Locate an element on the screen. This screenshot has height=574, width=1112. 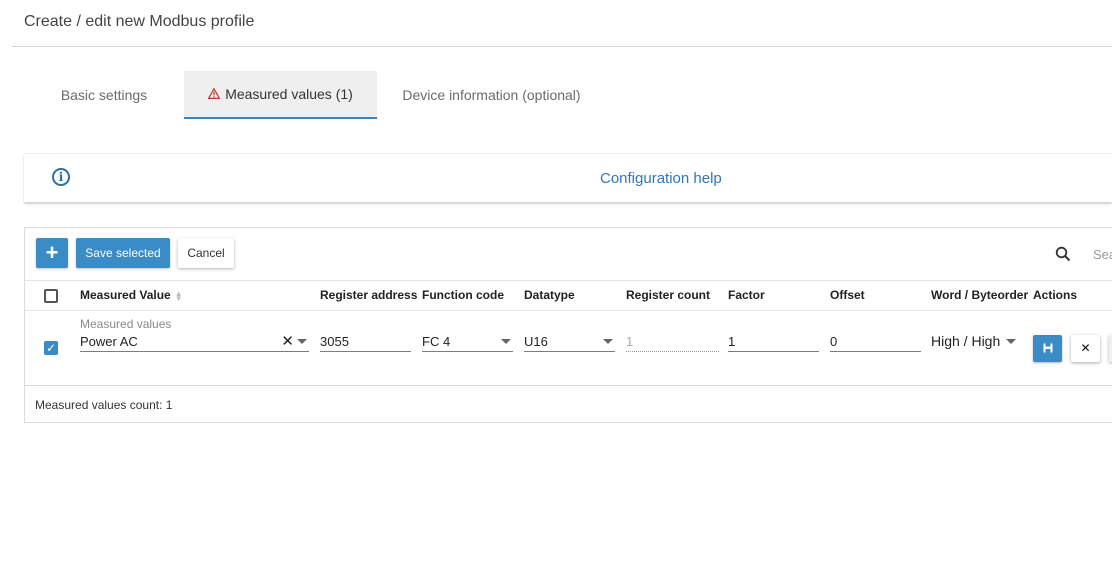
title-divider is located at coordinates (562, 46).